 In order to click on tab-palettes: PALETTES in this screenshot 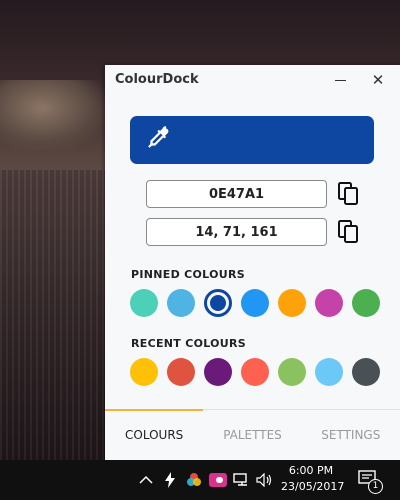, I will do `click(252, 435)`.